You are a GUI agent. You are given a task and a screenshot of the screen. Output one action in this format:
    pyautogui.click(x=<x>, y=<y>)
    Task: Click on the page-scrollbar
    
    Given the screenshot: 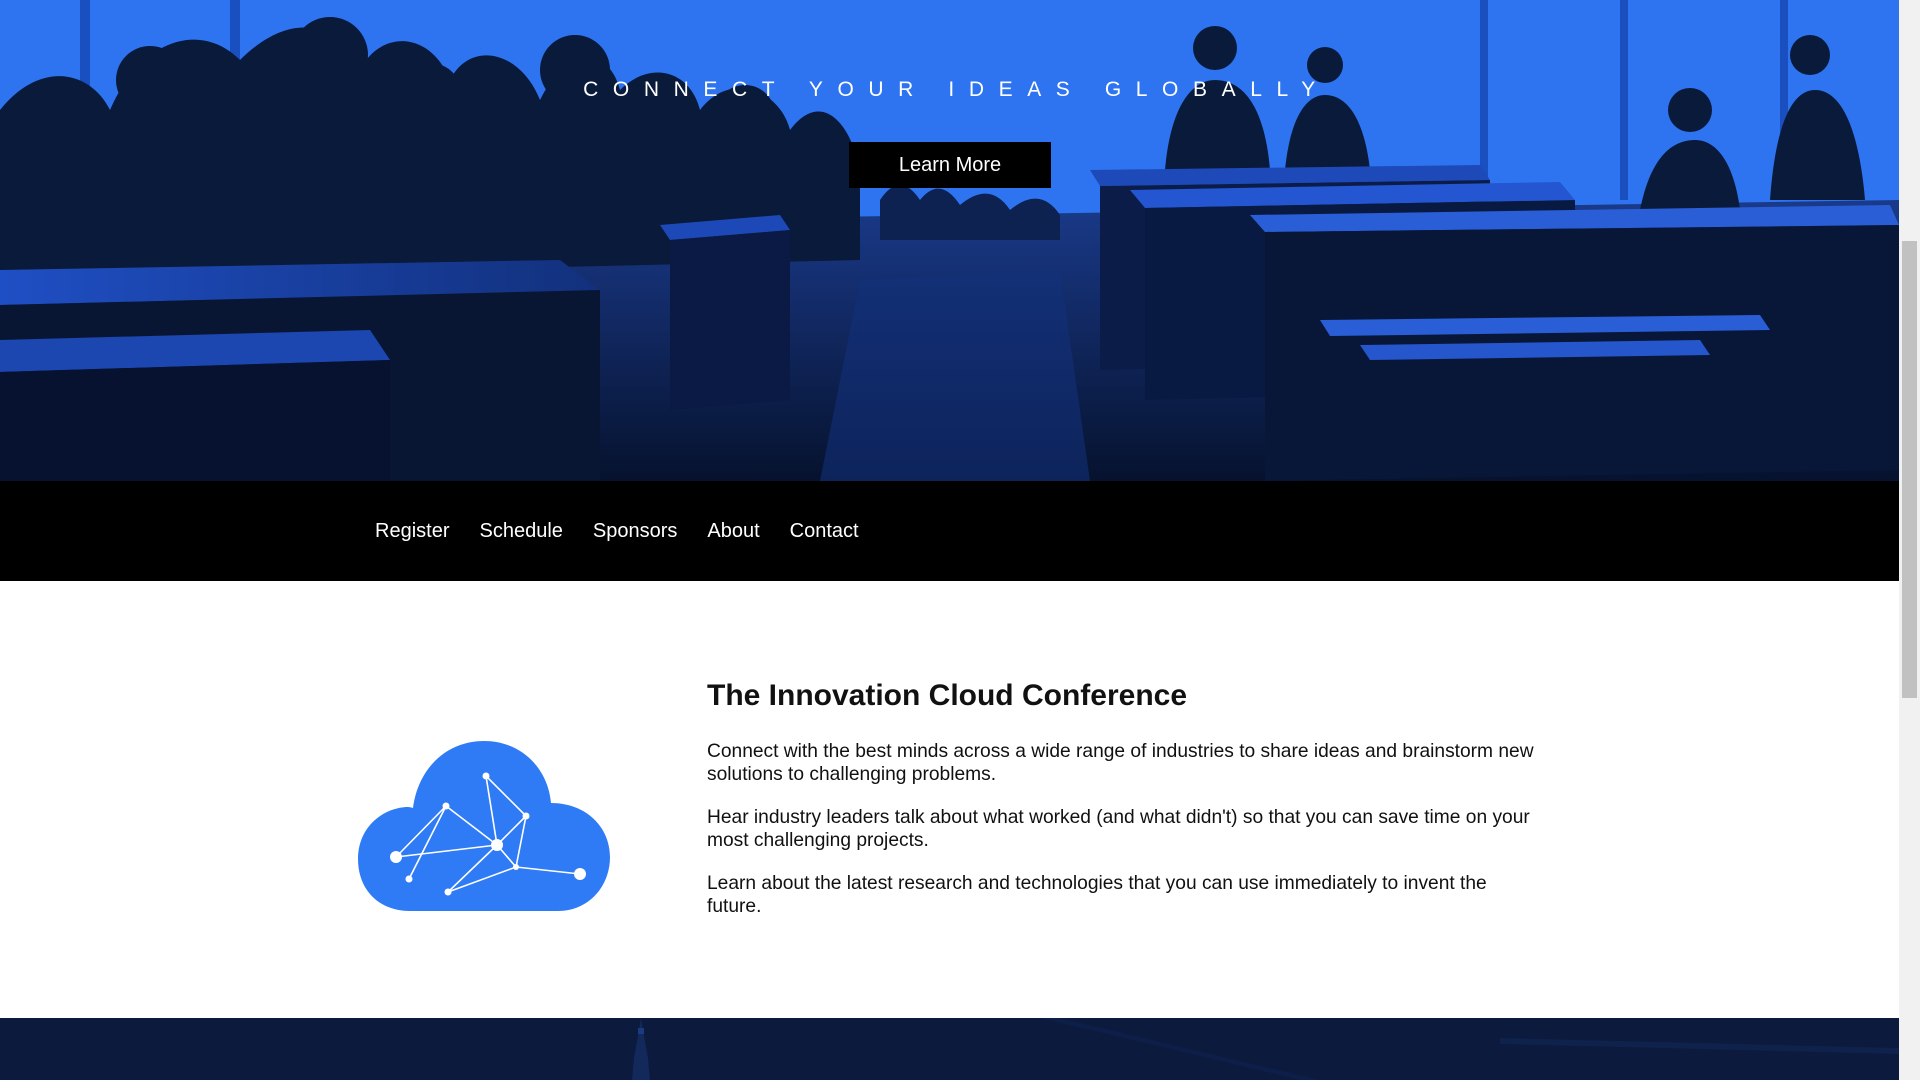 What is the action you would take?
    pyautogui.click(x=1909, y=540)
    